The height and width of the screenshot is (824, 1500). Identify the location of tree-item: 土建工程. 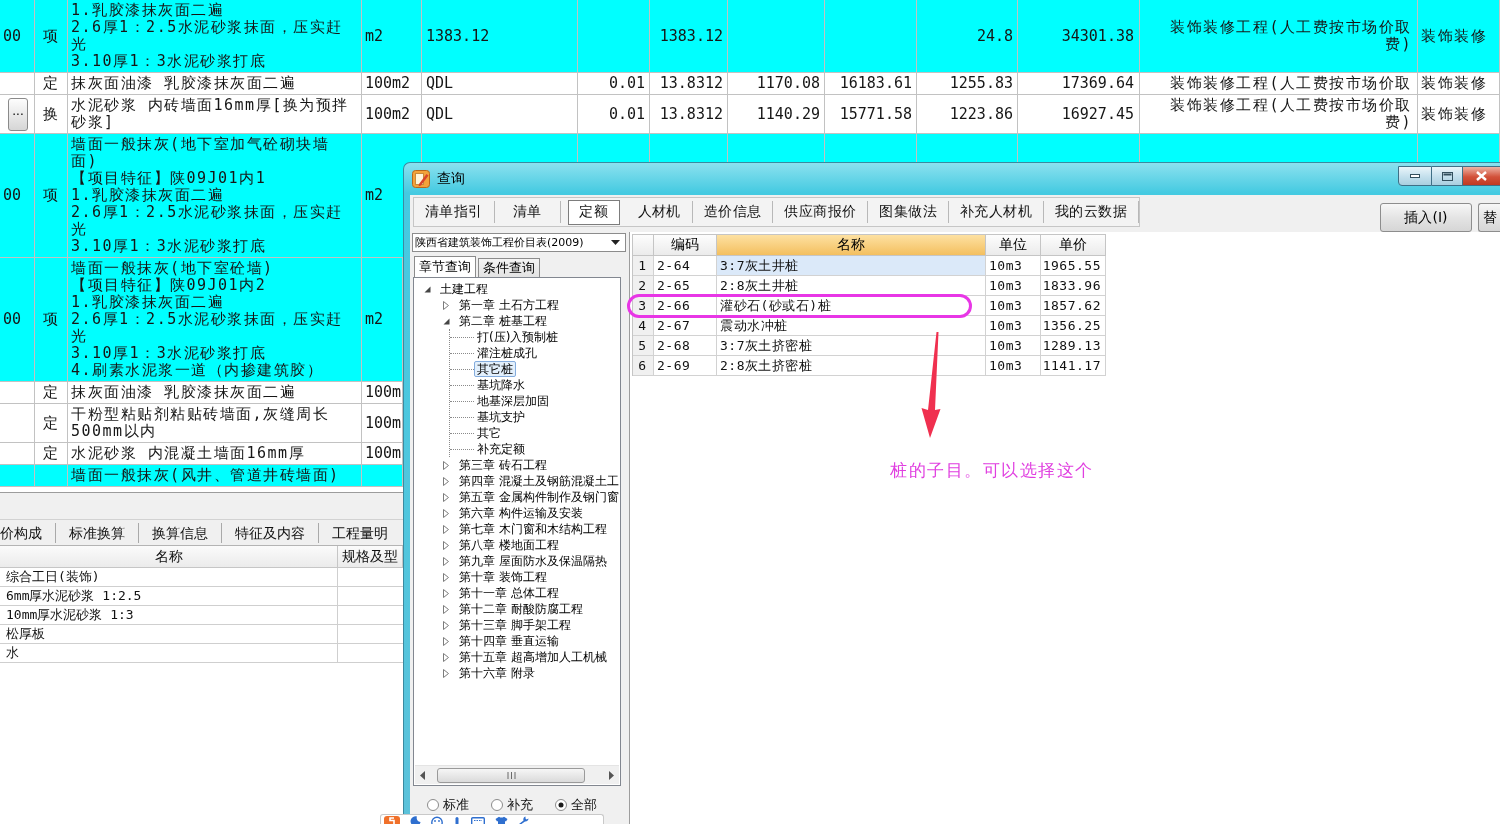
(464, 289).